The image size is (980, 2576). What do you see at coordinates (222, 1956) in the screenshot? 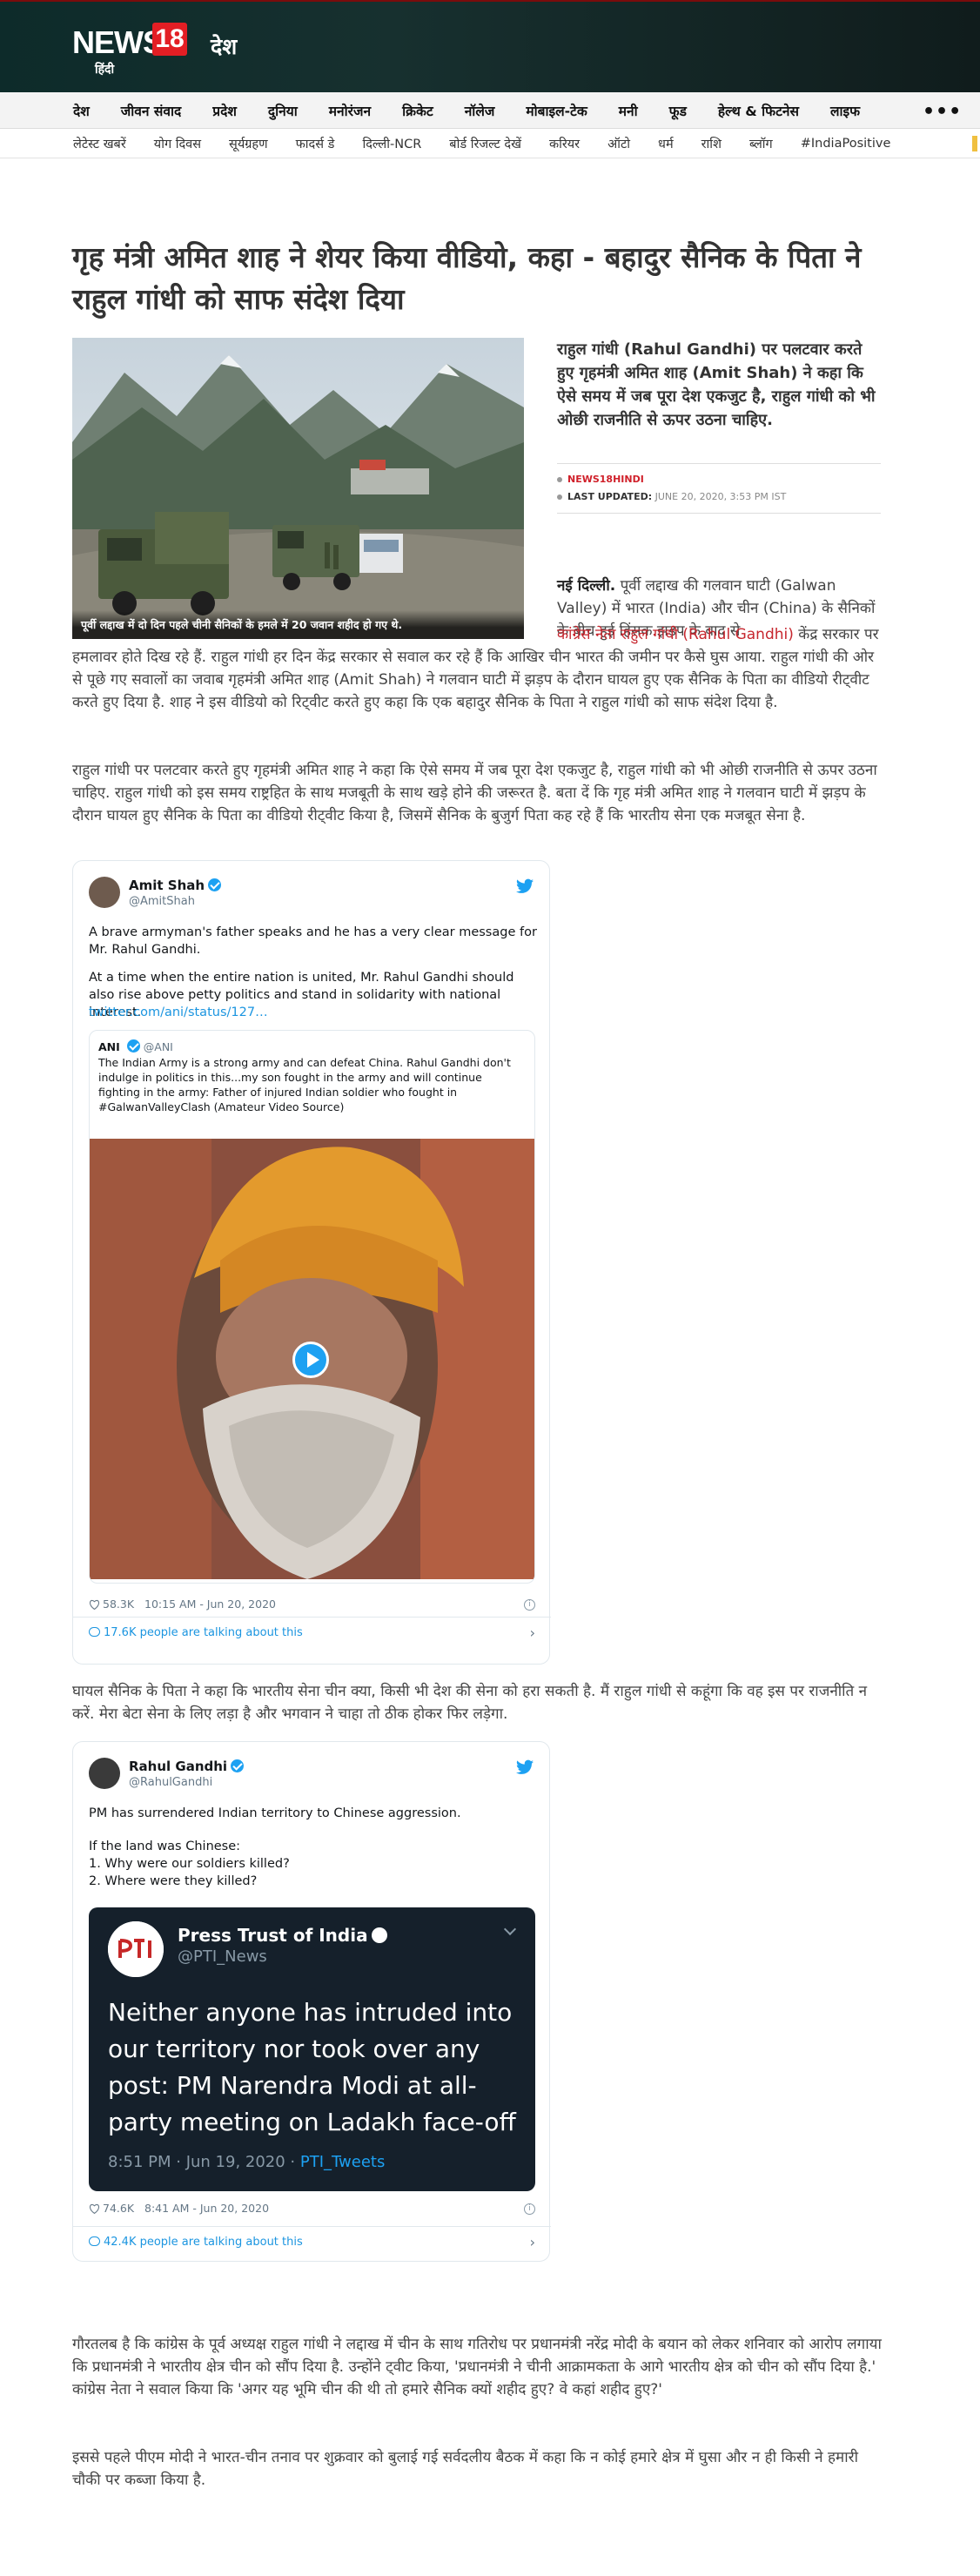
I see `embed-author-handle: @PTI_News` at bounding box center [222, 1956].